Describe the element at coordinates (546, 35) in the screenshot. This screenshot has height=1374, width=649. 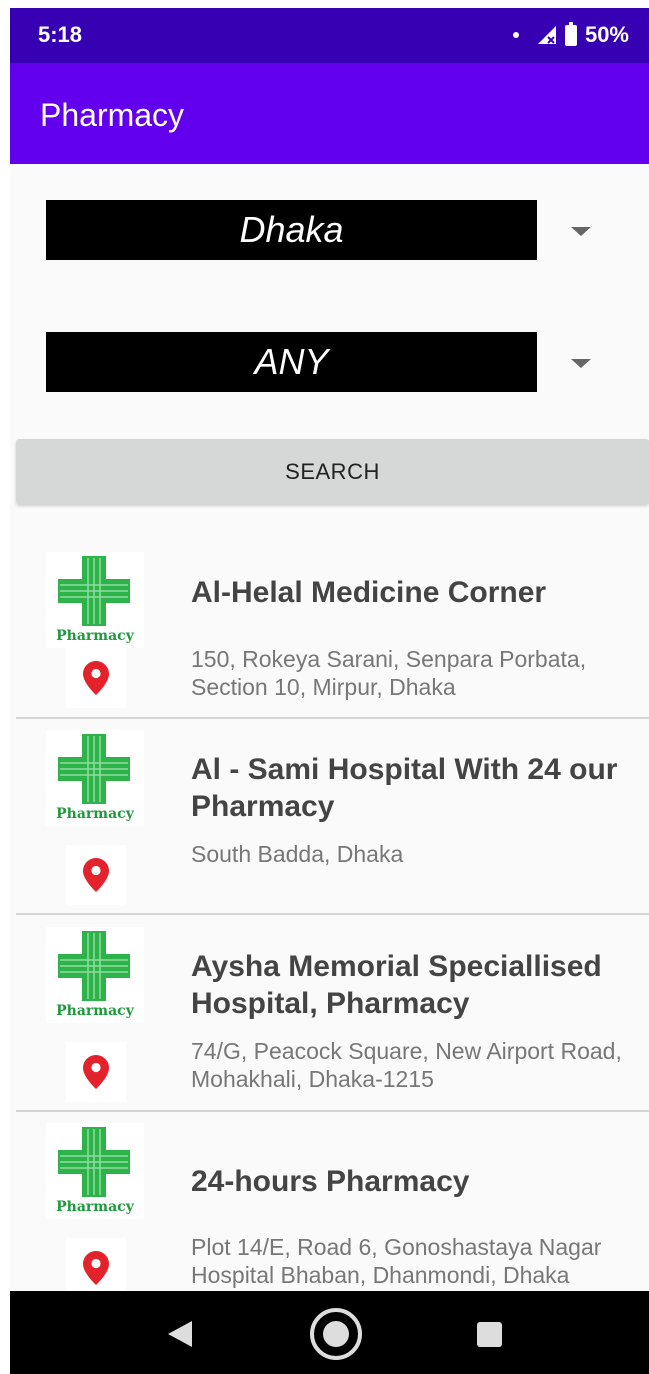
I see `signal-icon` at that location.